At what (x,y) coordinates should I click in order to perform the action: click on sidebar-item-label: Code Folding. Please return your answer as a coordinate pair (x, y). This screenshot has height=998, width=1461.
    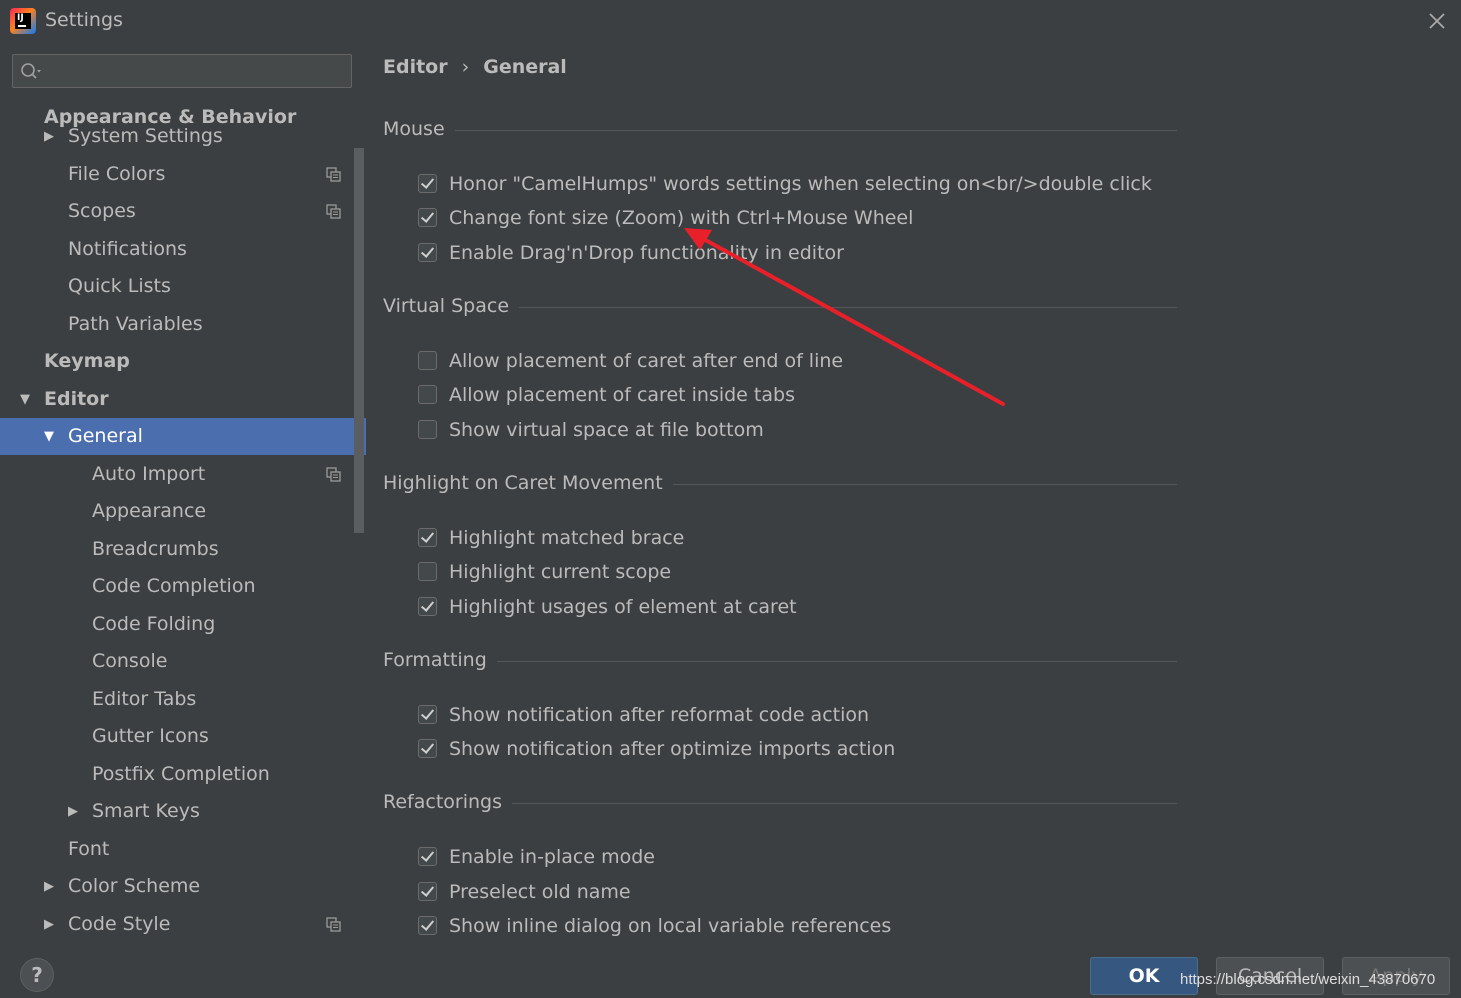
    Looking at the image, I should click on (154, 624).